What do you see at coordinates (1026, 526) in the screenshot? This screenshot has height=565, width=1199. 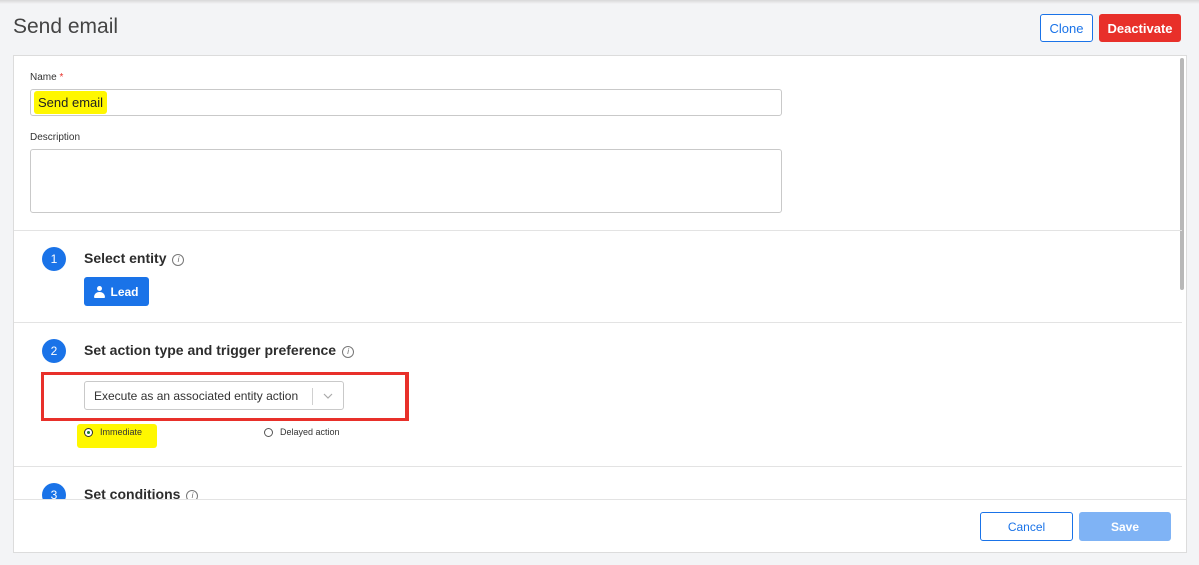 I see `cancel-button: Cancel` at bounding box center [1026, 526].